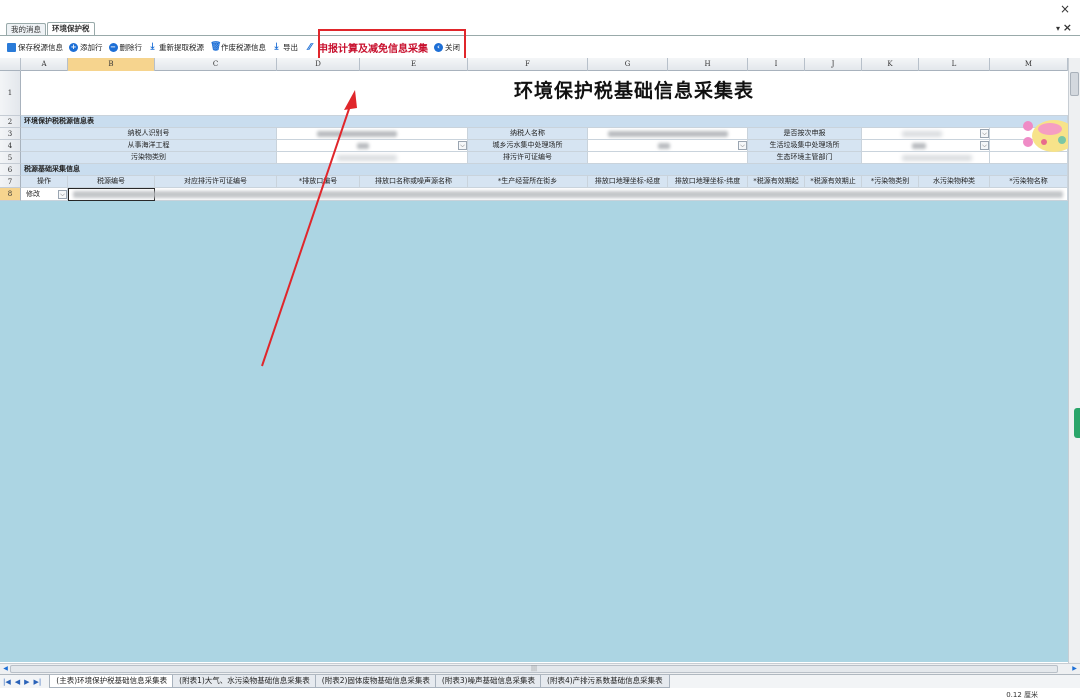  I want to click on save-label: 保存税源信息, so click(40, 47).